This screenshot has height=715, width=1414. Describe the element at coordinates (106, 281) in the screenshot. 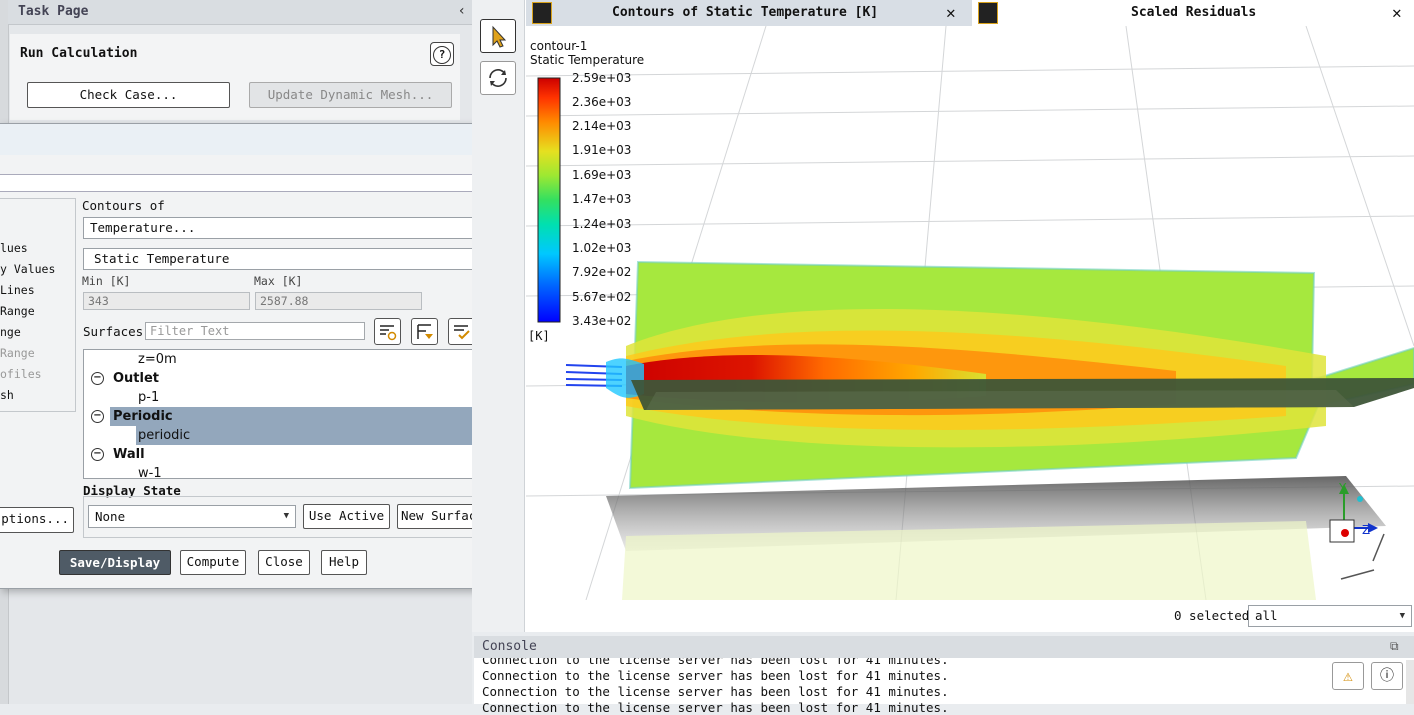

I see `min-label: Min [K]` at that location.